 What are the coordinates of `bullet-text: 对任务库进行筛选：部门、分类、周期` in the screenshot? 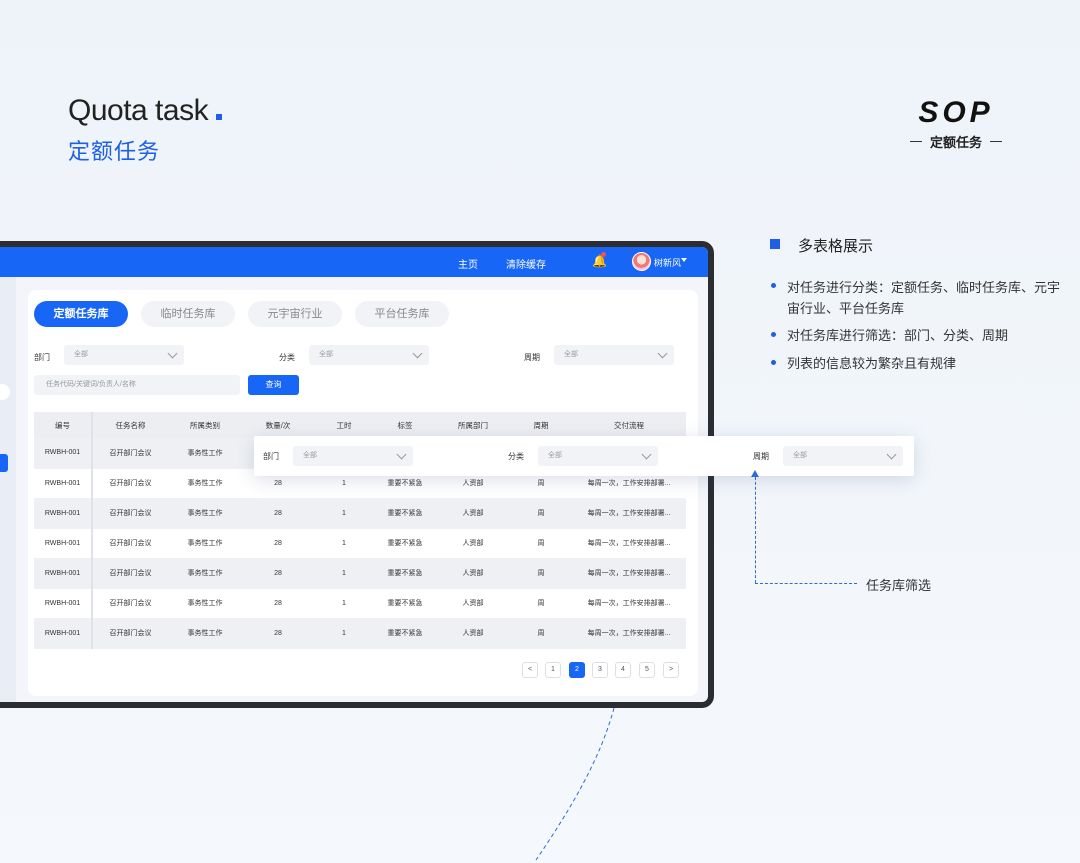 It's located at (898, 335).